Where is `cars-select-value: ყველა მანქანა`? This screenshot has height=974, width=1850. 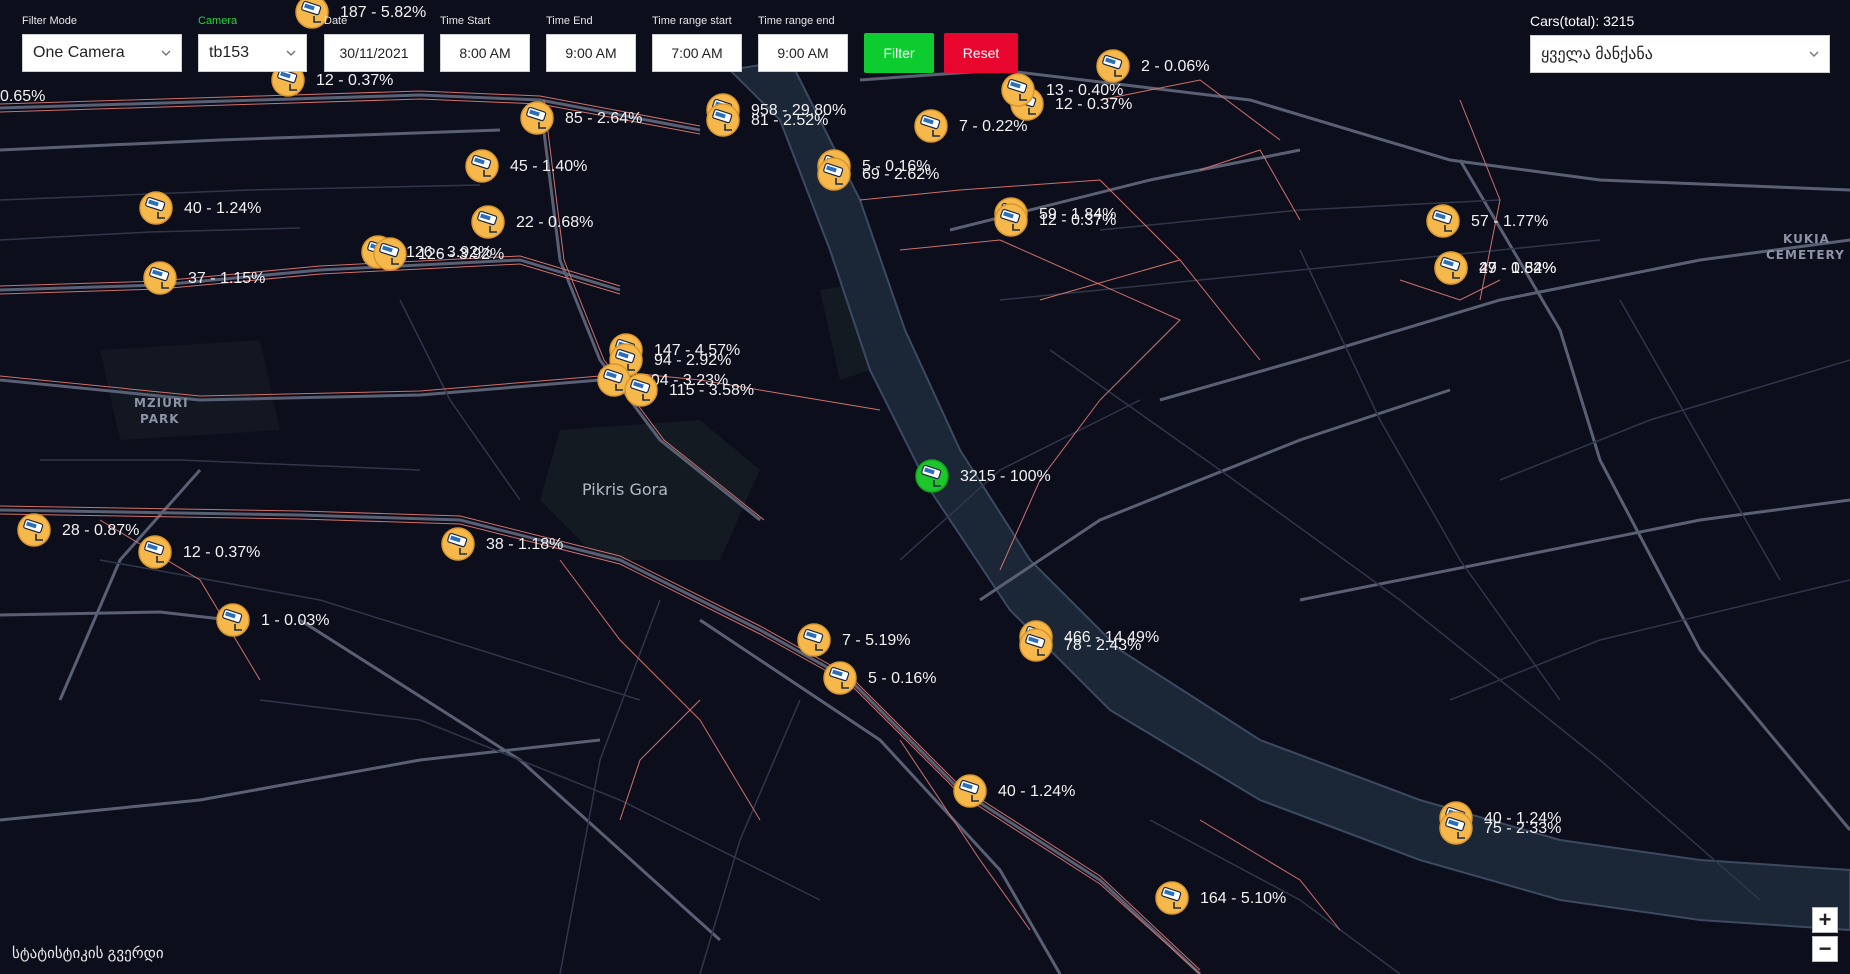
cars-select-value: ყველა მანქანა is located at coordinates (1597, 54).